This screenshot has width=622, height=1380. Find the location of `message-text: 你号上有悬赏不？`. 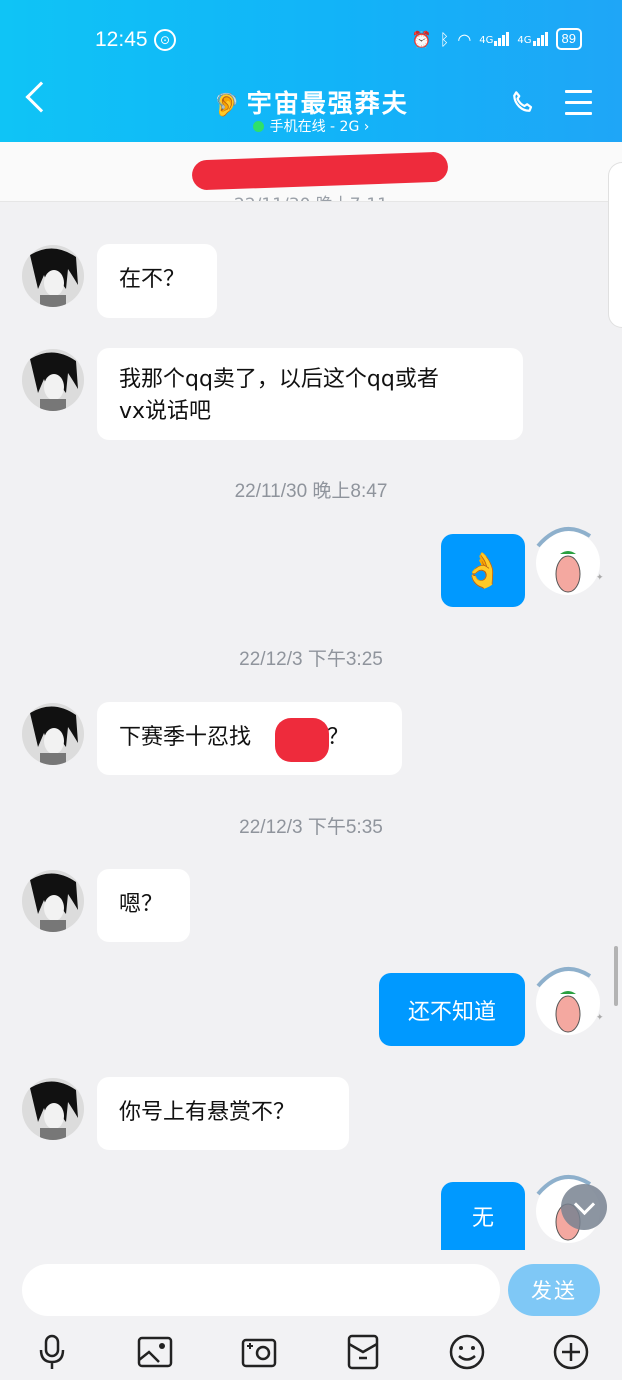

message-text: 你号上有悬赏不？ is located at coordinates (207, 1112).